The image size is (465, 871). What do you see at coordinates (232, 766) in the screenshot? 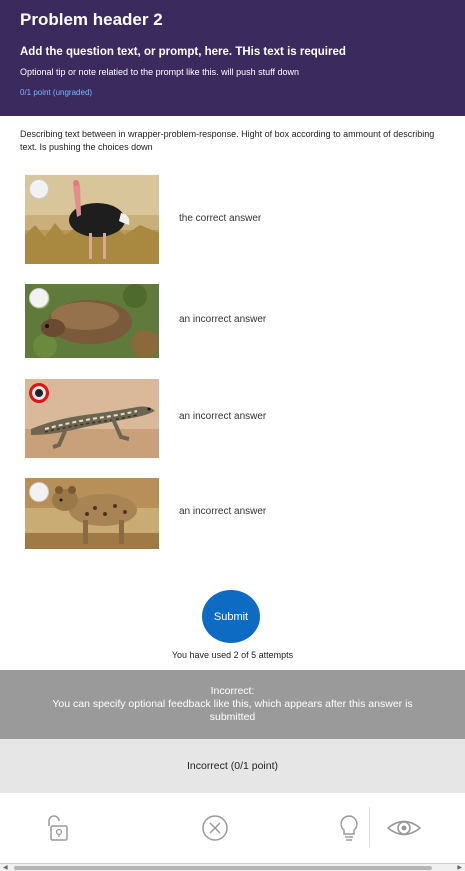
I see `result-status: Incorrect (0/1 point)` at bounding box center [232, 766].